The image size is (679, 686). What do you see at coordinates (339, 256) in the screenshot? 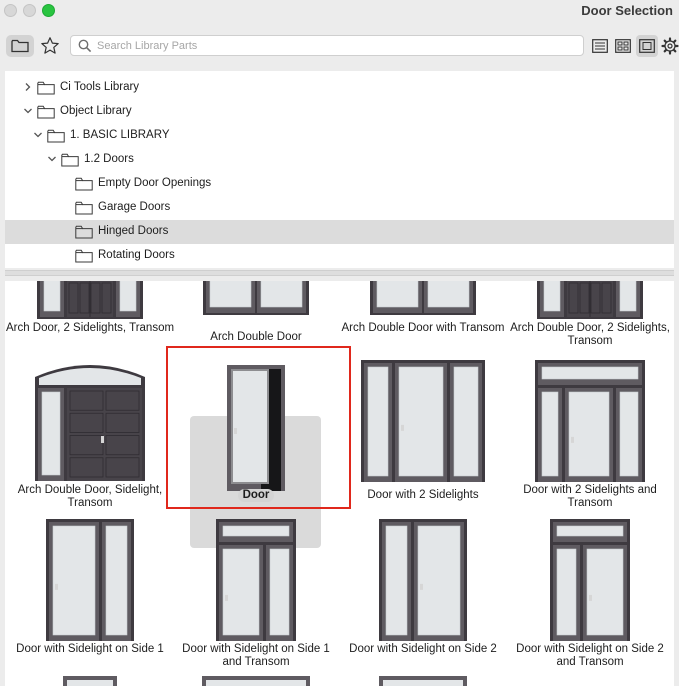
I see `tree-item: Rotating Doors` at bounding box center [339, 256].